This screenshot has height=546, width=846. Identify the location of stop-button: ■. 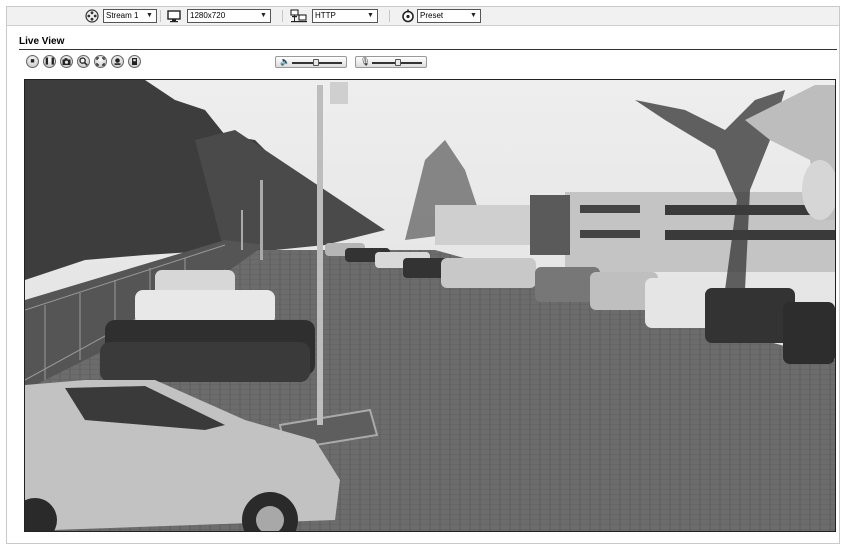
(32, 61).